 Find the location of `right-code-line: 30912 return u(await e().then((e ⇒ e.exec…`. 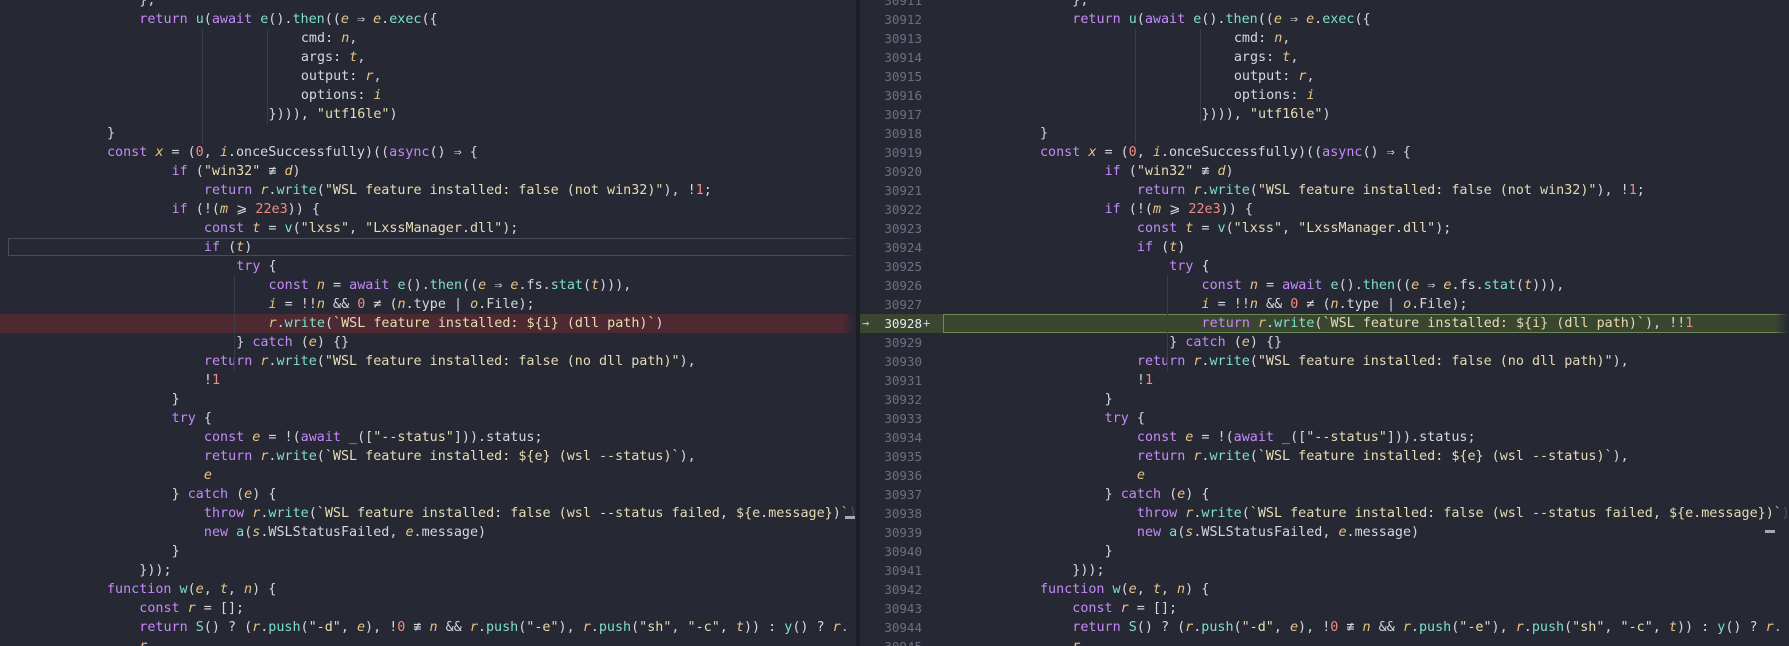

right-code-line: 30912 return u(await e().then((e ⇒ e.exec… is located at coordinates (1324, 19).